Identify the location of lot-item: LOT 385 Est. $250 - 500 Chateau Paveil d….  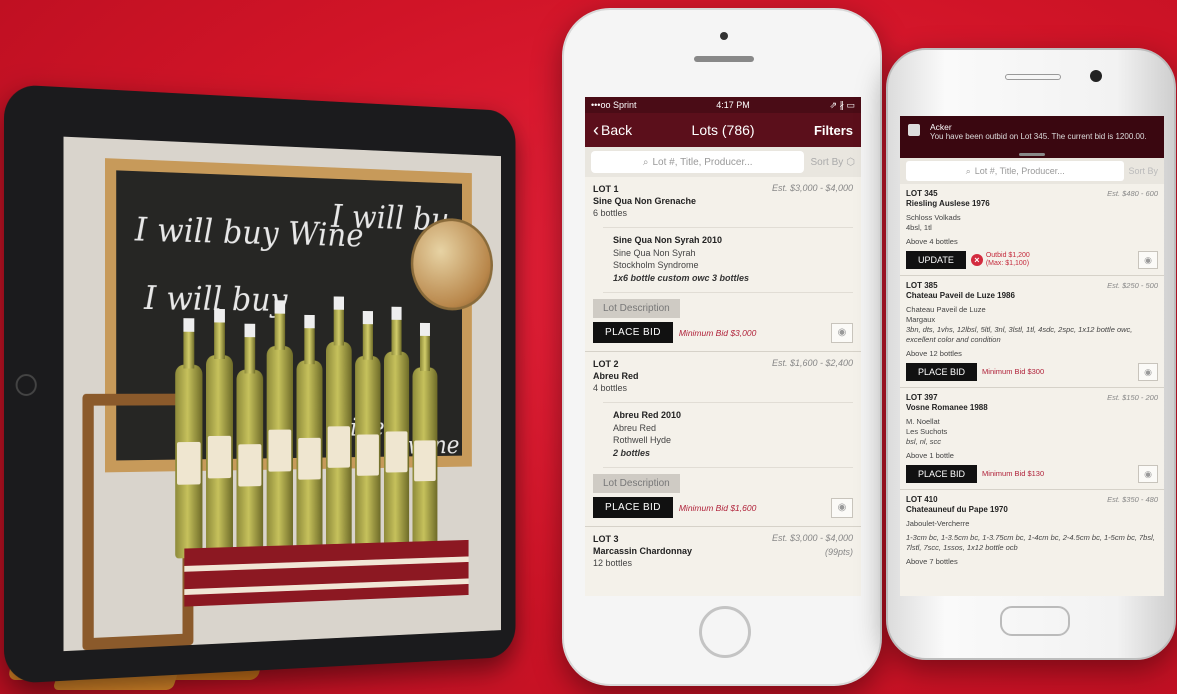
(1032, 332).